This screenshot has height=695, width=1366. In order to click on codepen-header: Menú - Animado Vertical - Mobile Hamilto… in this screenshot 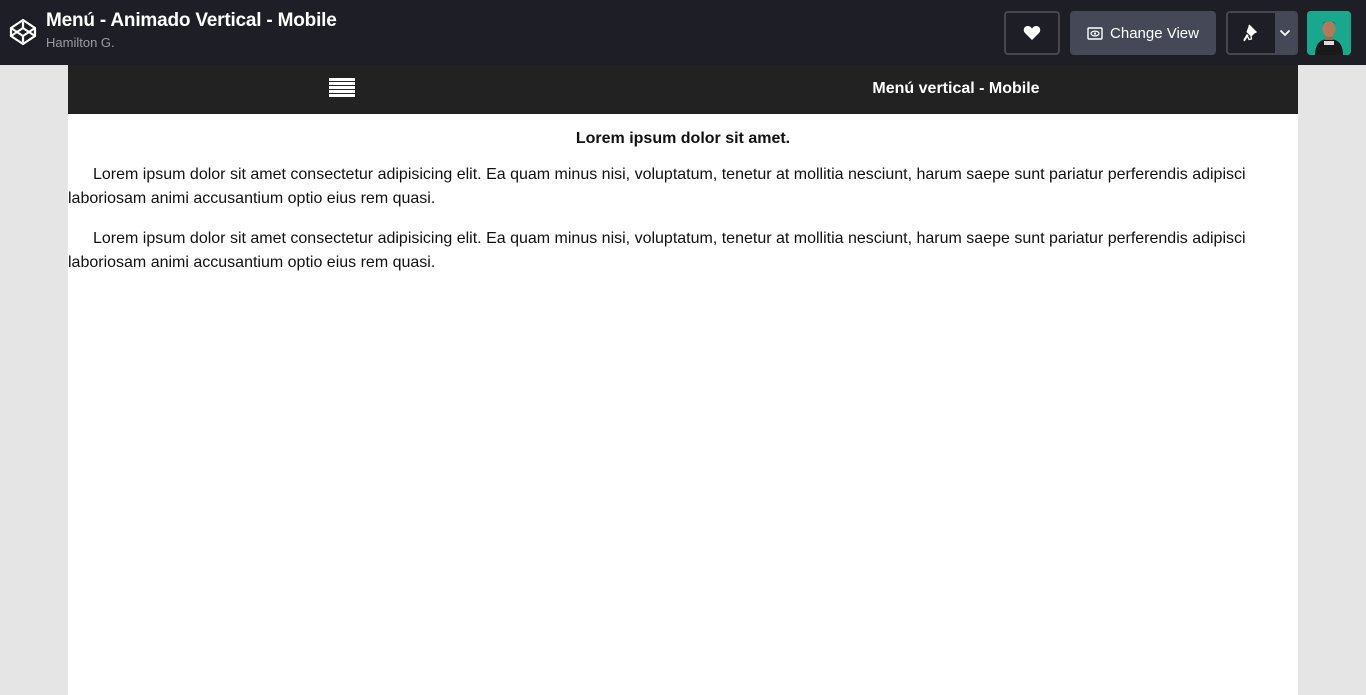, I will do `click(683, 32)`.